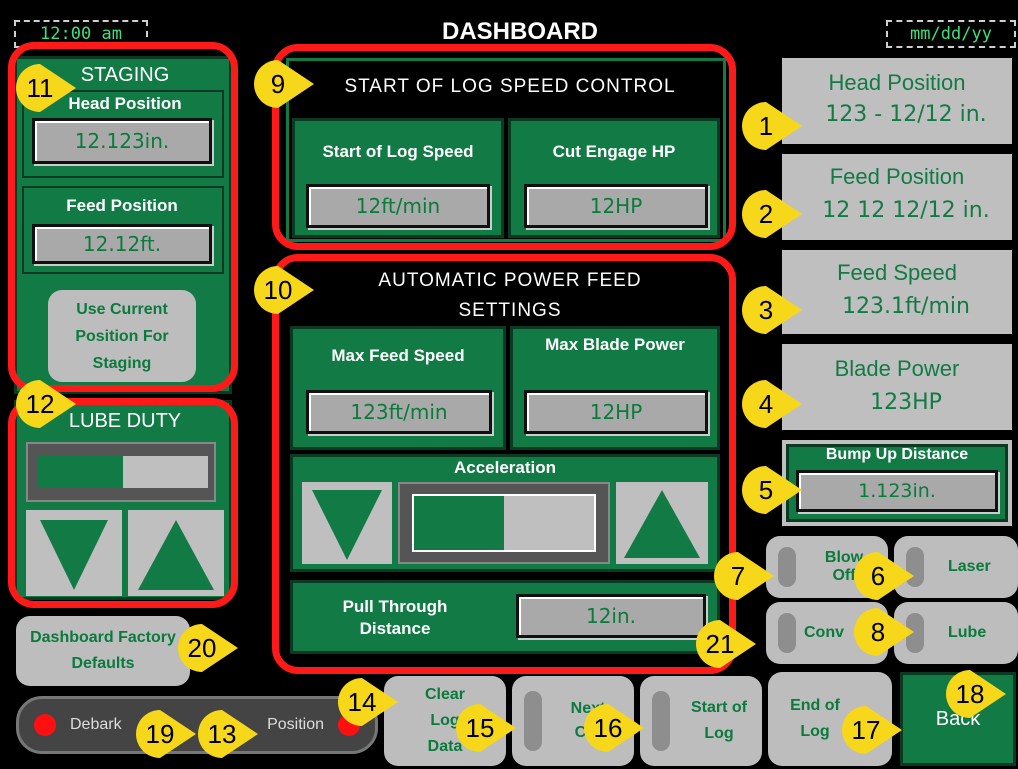 The width and height of the screenshot is (1018, 769). Describe the element at coordinates (362, 701) in the screenshot. I see `callout-number: 14` at that location.